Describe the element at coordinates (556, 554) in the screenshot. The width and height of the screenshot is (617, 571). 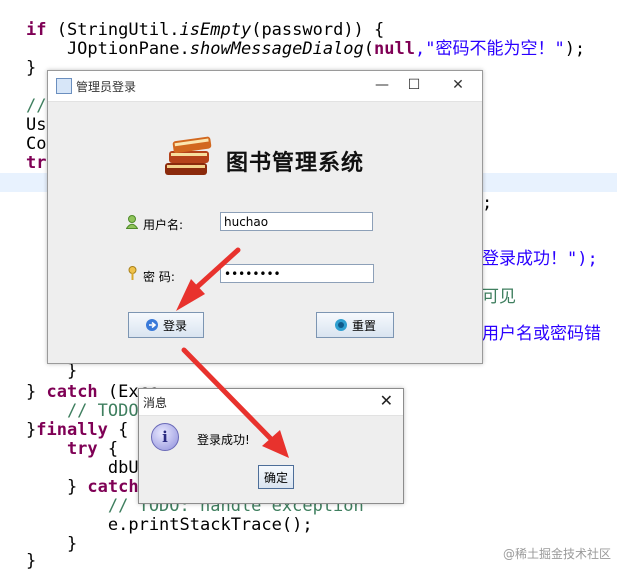
I see `watermark: @稀土掘金技术社区` at that location.